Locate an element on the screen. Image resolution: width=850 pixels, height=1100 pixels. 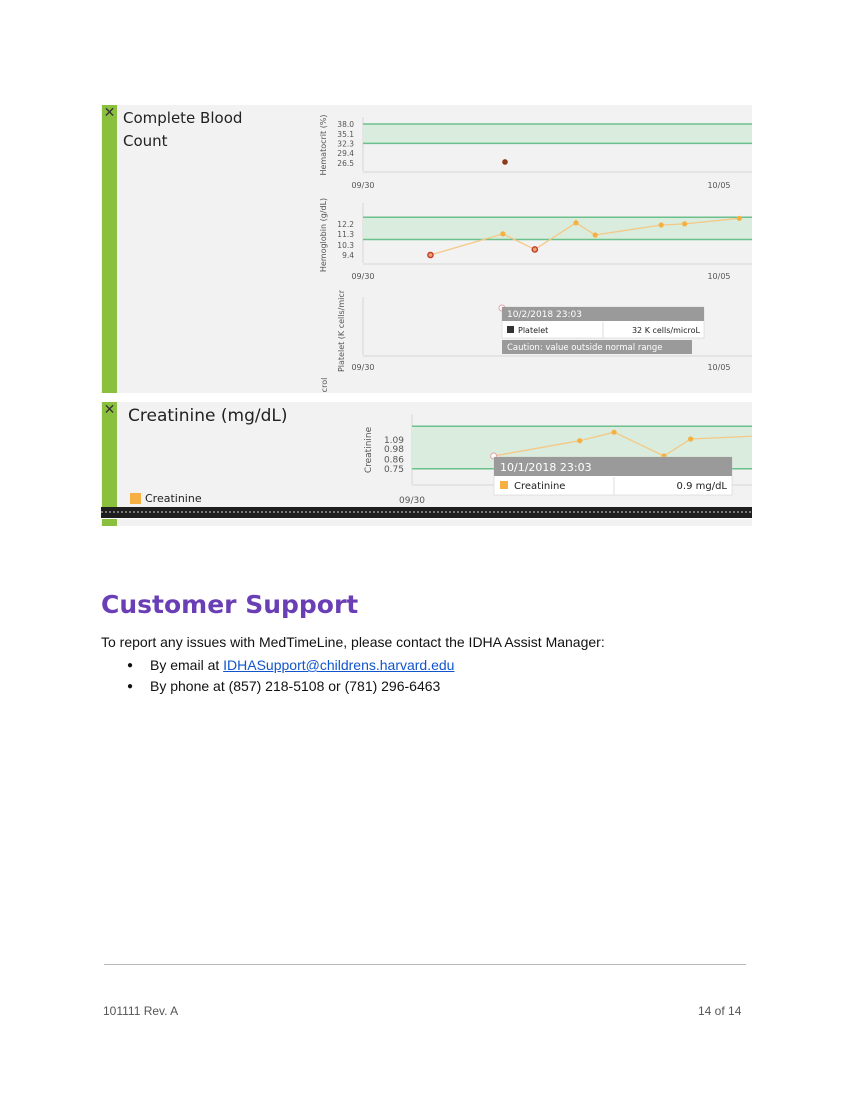
page-number: 14 of 14 is located at coordinates (720, 1011).